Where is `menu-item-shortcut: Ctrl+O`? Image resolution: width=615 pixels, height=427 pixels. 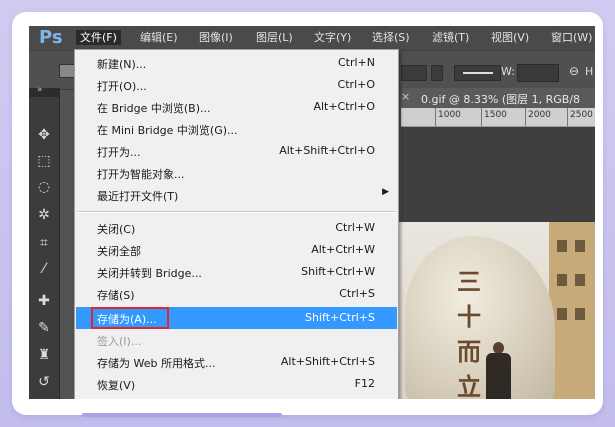
menu-item-shortcut: Ctrl+O is located at coordinates (356, 84).